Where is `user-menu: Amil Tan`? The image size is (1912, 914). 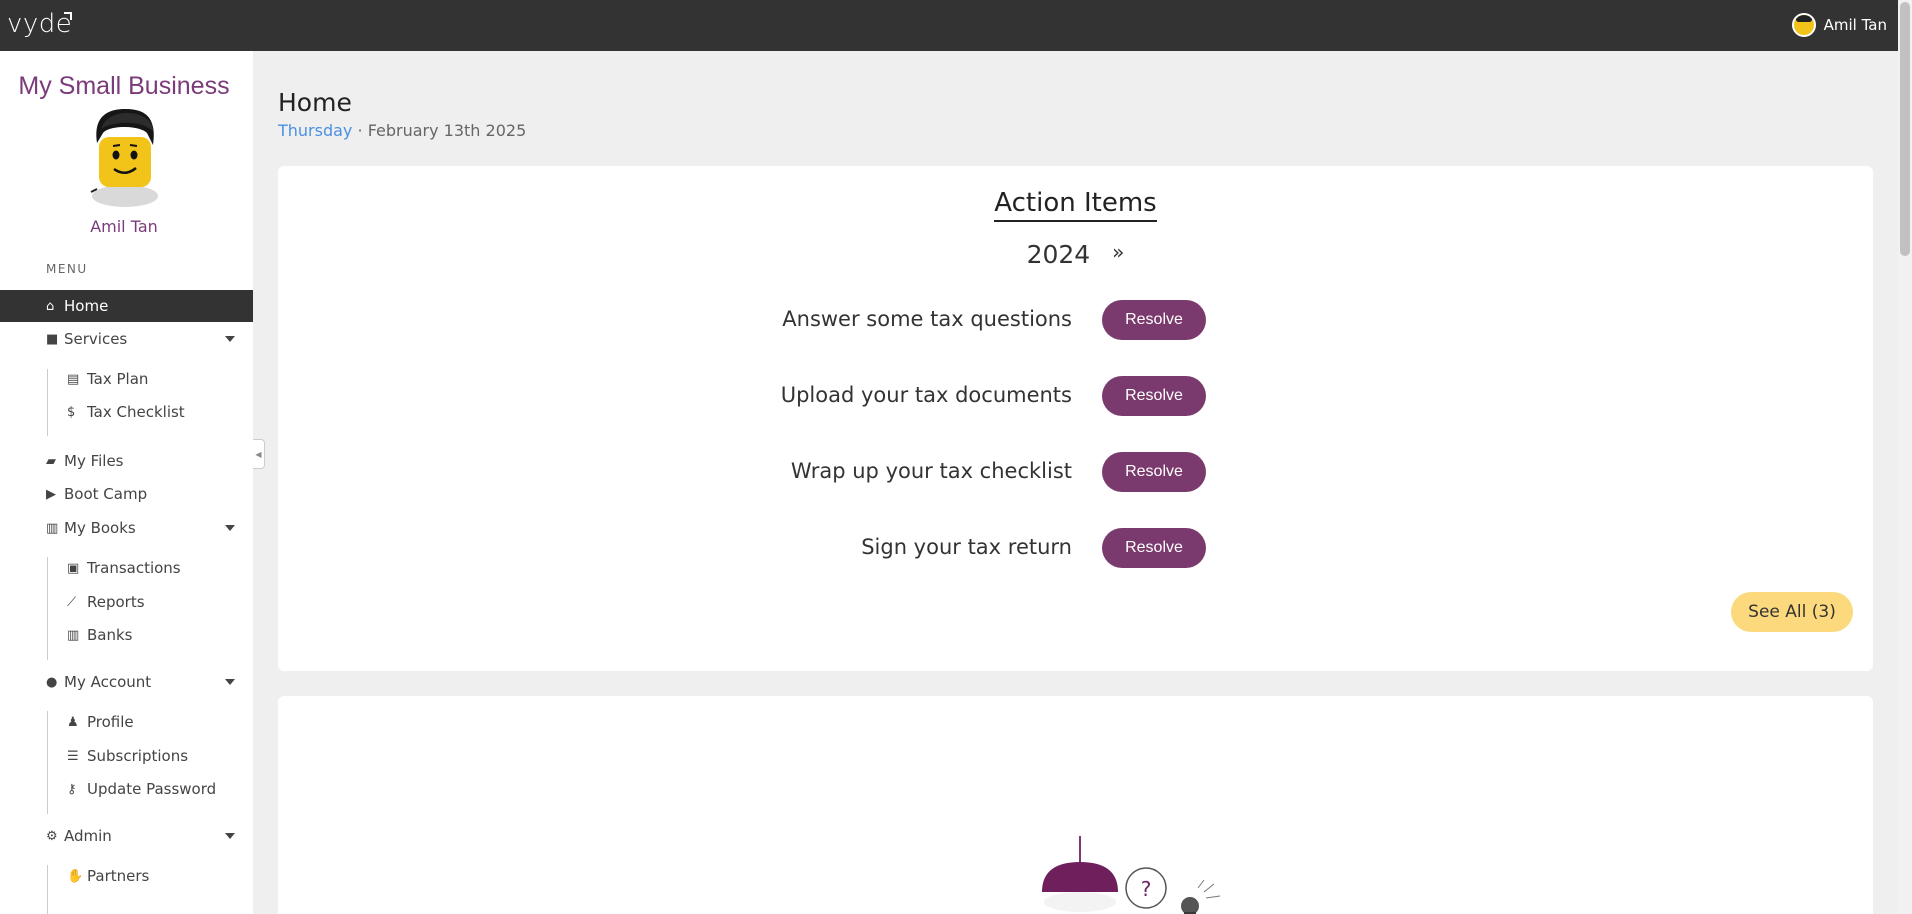 user-menu: Amil Tan is located at coordinates (1839, 25).